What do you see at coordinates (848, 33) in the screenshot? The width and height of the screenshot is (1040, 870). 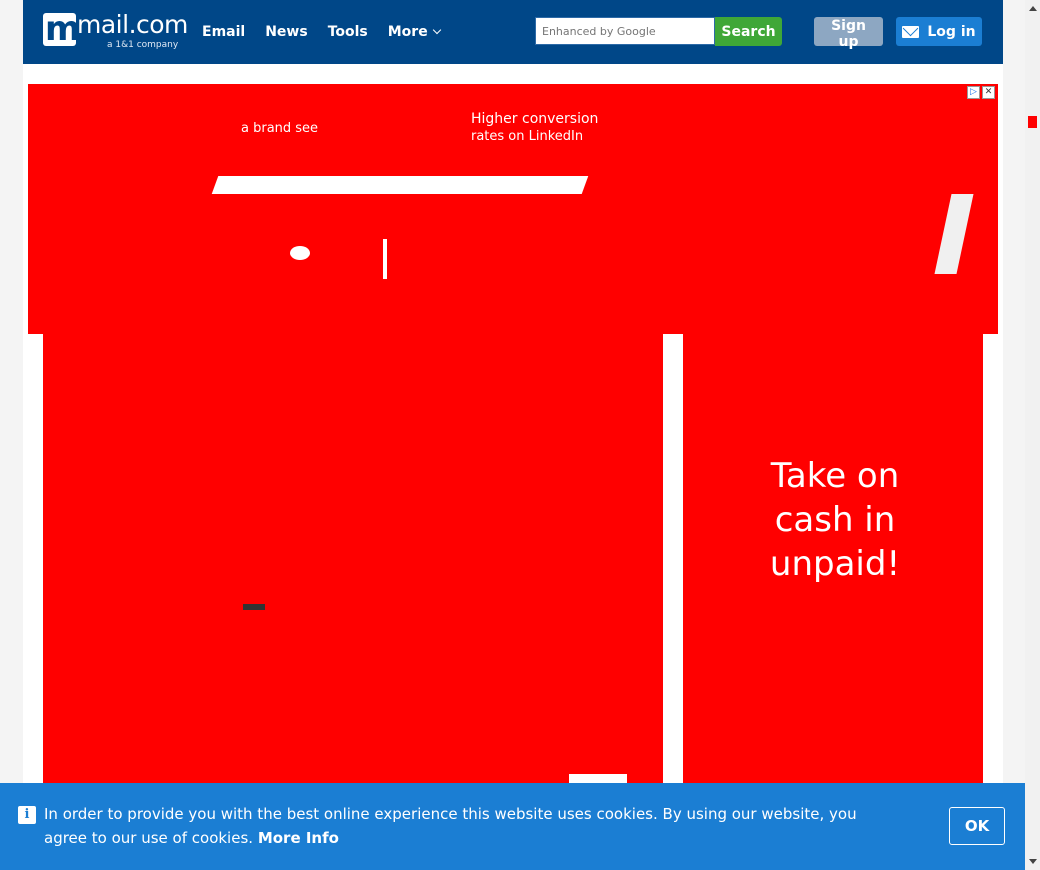 I see `signup-button: Sign up` at bounding box center [848, 33].